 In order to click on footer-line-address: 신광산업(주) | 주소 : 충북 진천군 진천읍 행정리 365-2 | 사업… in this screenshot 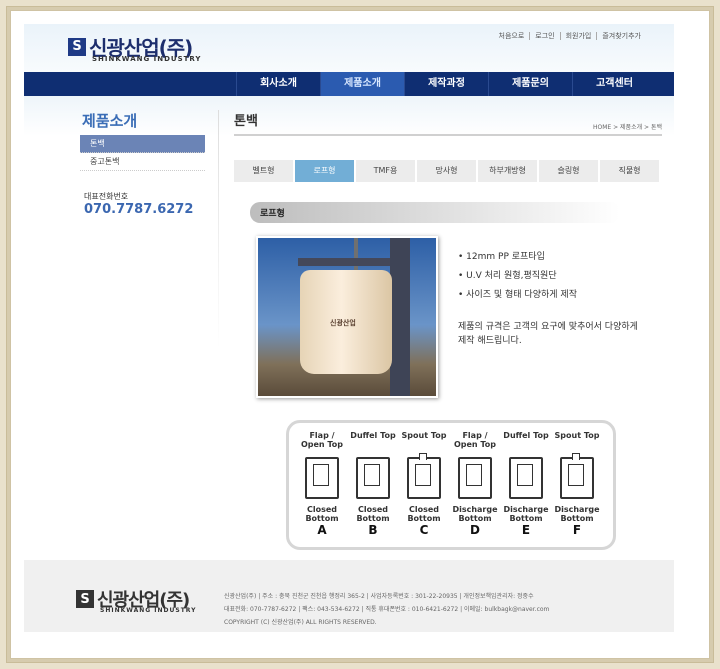, I will do `click(379, 596)`.